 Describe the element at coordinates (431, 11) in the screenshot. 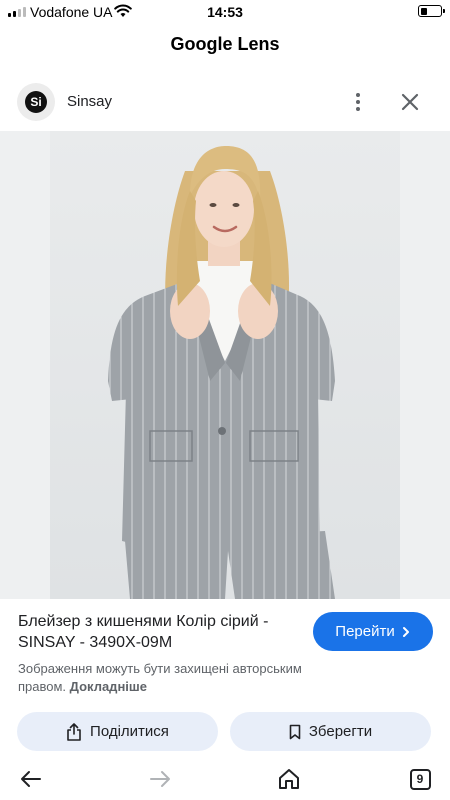

I see `battery-icon` at that location.